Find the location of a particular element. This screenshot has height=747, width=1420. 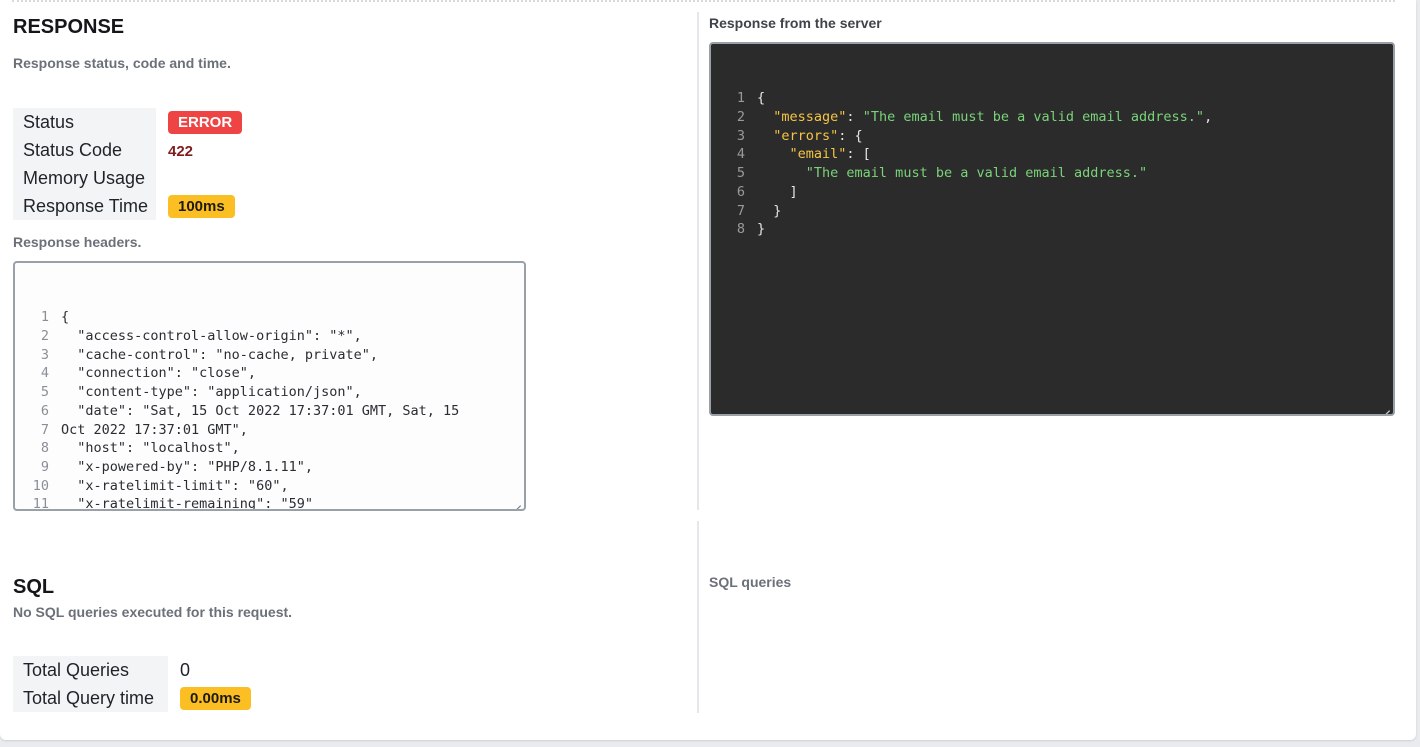

code-line: 8} is located at coordinates (1052, 229).